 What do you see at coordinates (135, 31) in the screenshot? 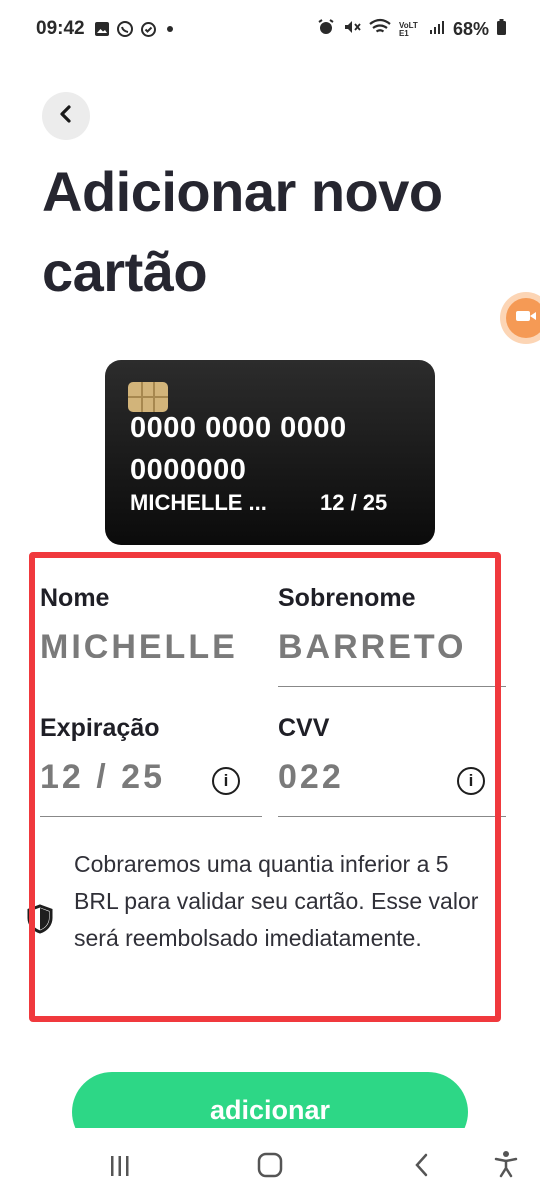
I see `status-left-icons` at bounding box center [135, 31].